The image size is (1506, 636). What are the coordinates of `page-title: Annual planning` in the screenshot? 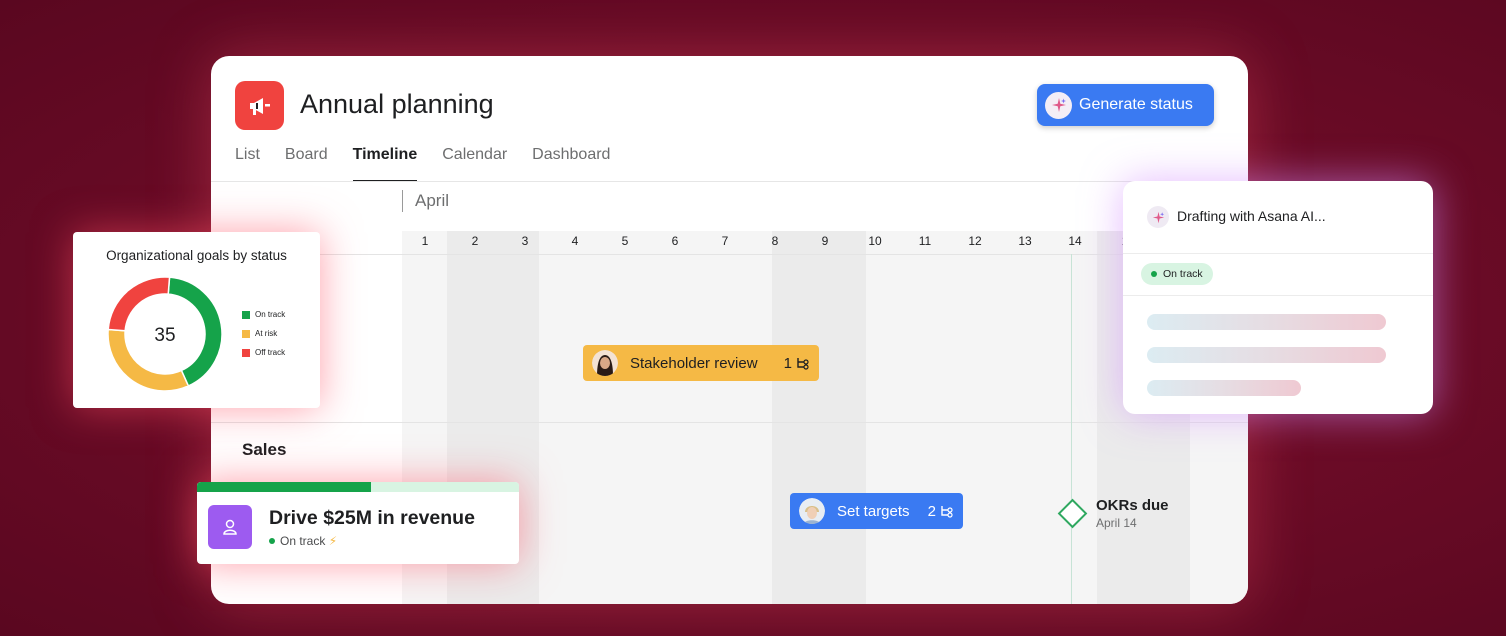 It's located at (397, 104).